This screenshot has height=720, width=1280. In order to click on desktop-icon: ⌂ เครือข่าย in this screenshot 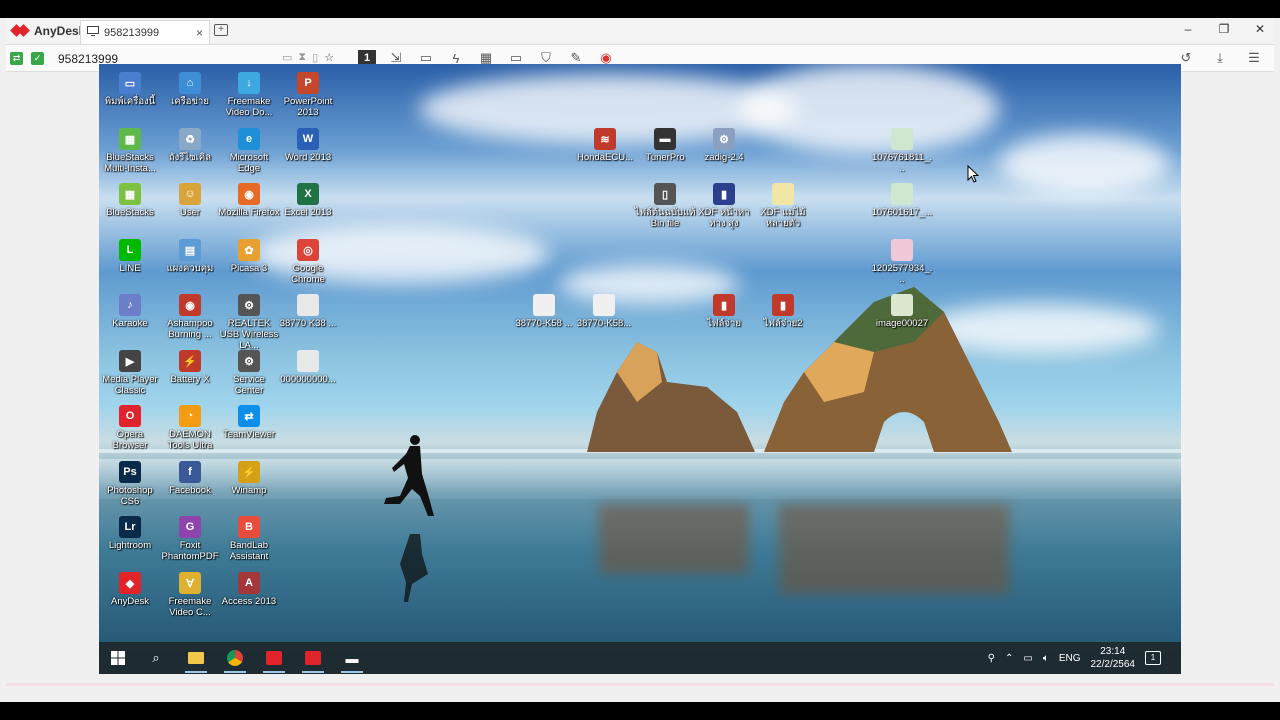, I will do `click(190, 89)`.